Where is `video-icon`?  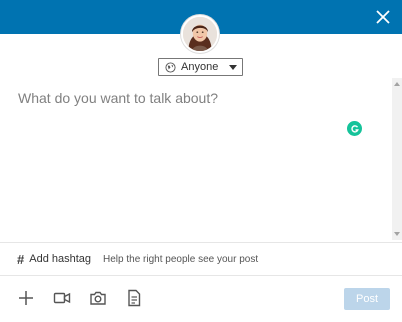 video-icon is located at coordinates (62, 298).